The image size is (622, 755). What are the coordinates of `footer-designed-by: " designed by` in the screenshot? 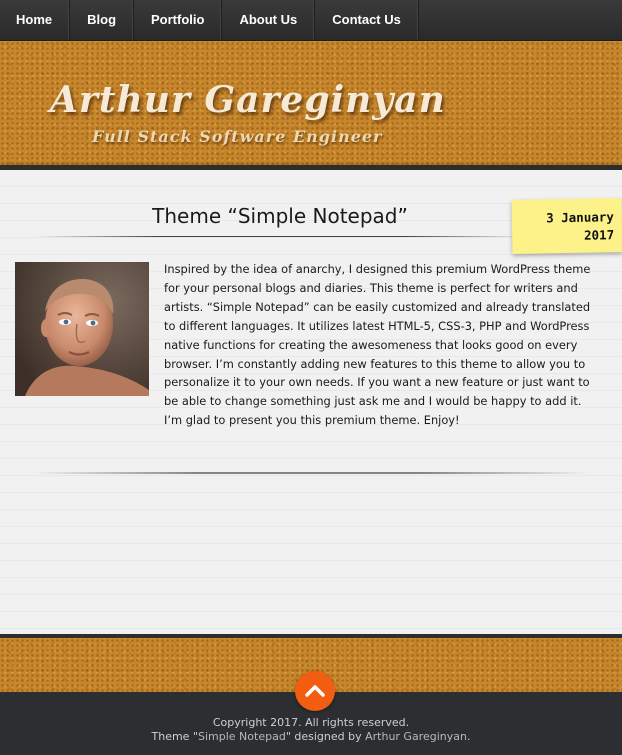 It's located at (325, 736).